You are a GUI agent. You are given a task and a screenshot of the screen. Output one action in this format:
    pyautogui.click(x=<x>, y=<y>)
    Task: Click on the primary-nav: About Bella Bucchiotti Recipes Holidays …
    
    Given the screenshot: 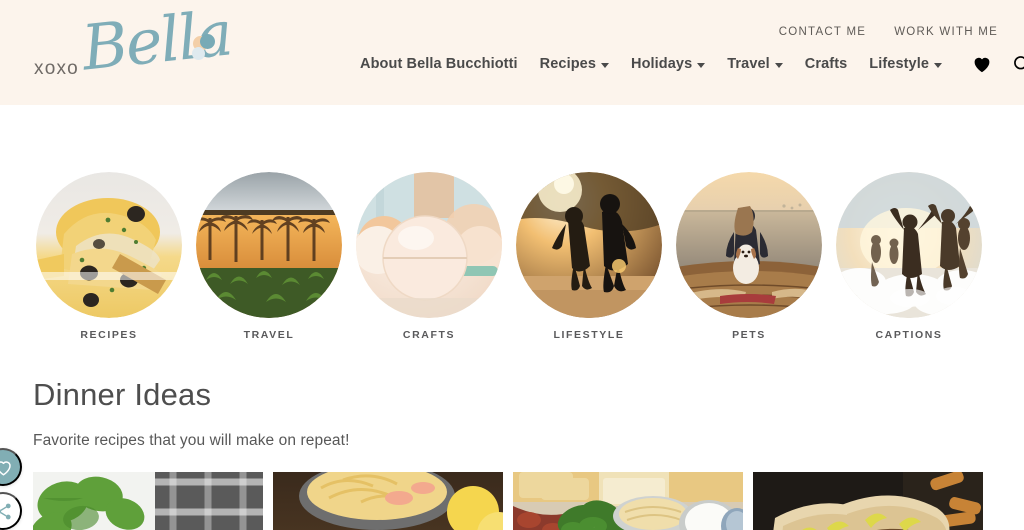 What is the action you would take?
    pyautogui.click(x=692, y=64)
    